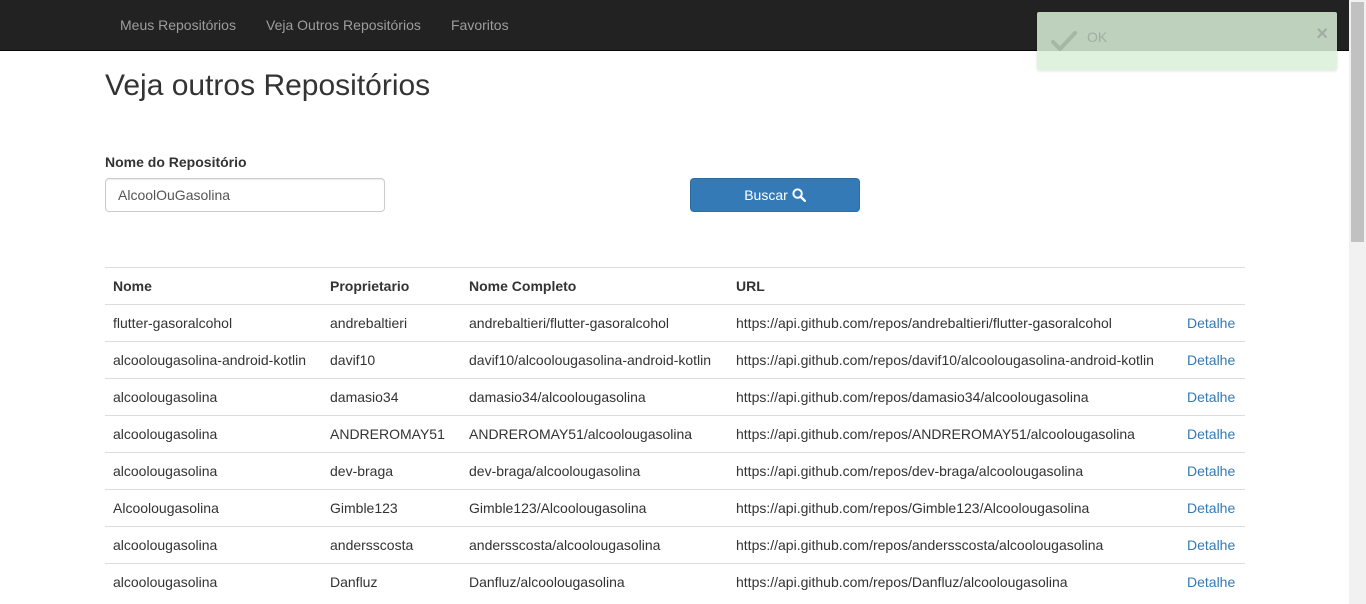 The width and height of the screenshot is (1366, 604). What do you see at coordinates (1357, 122) in the screenshot?
I see `scrollbar-thumb` at bounding box center [1357, 122].